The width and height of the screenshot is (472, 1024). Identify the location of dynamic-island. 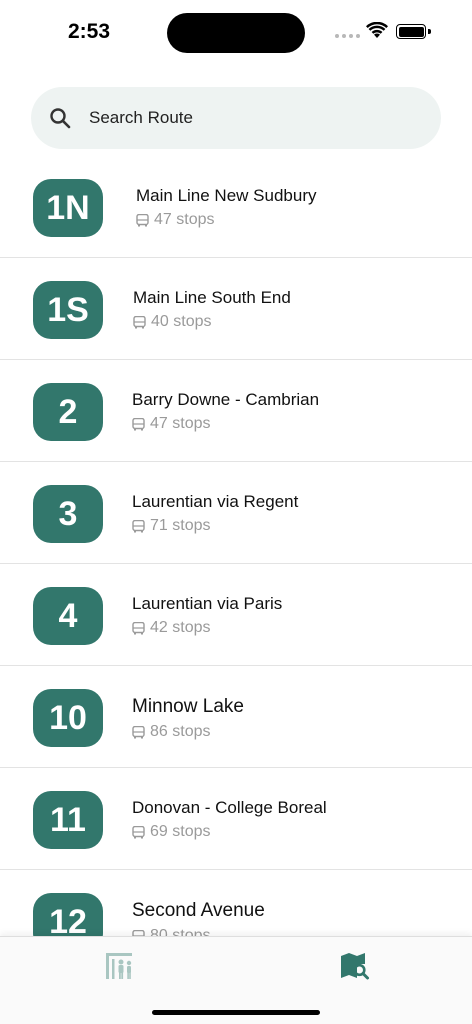
(236, 33).